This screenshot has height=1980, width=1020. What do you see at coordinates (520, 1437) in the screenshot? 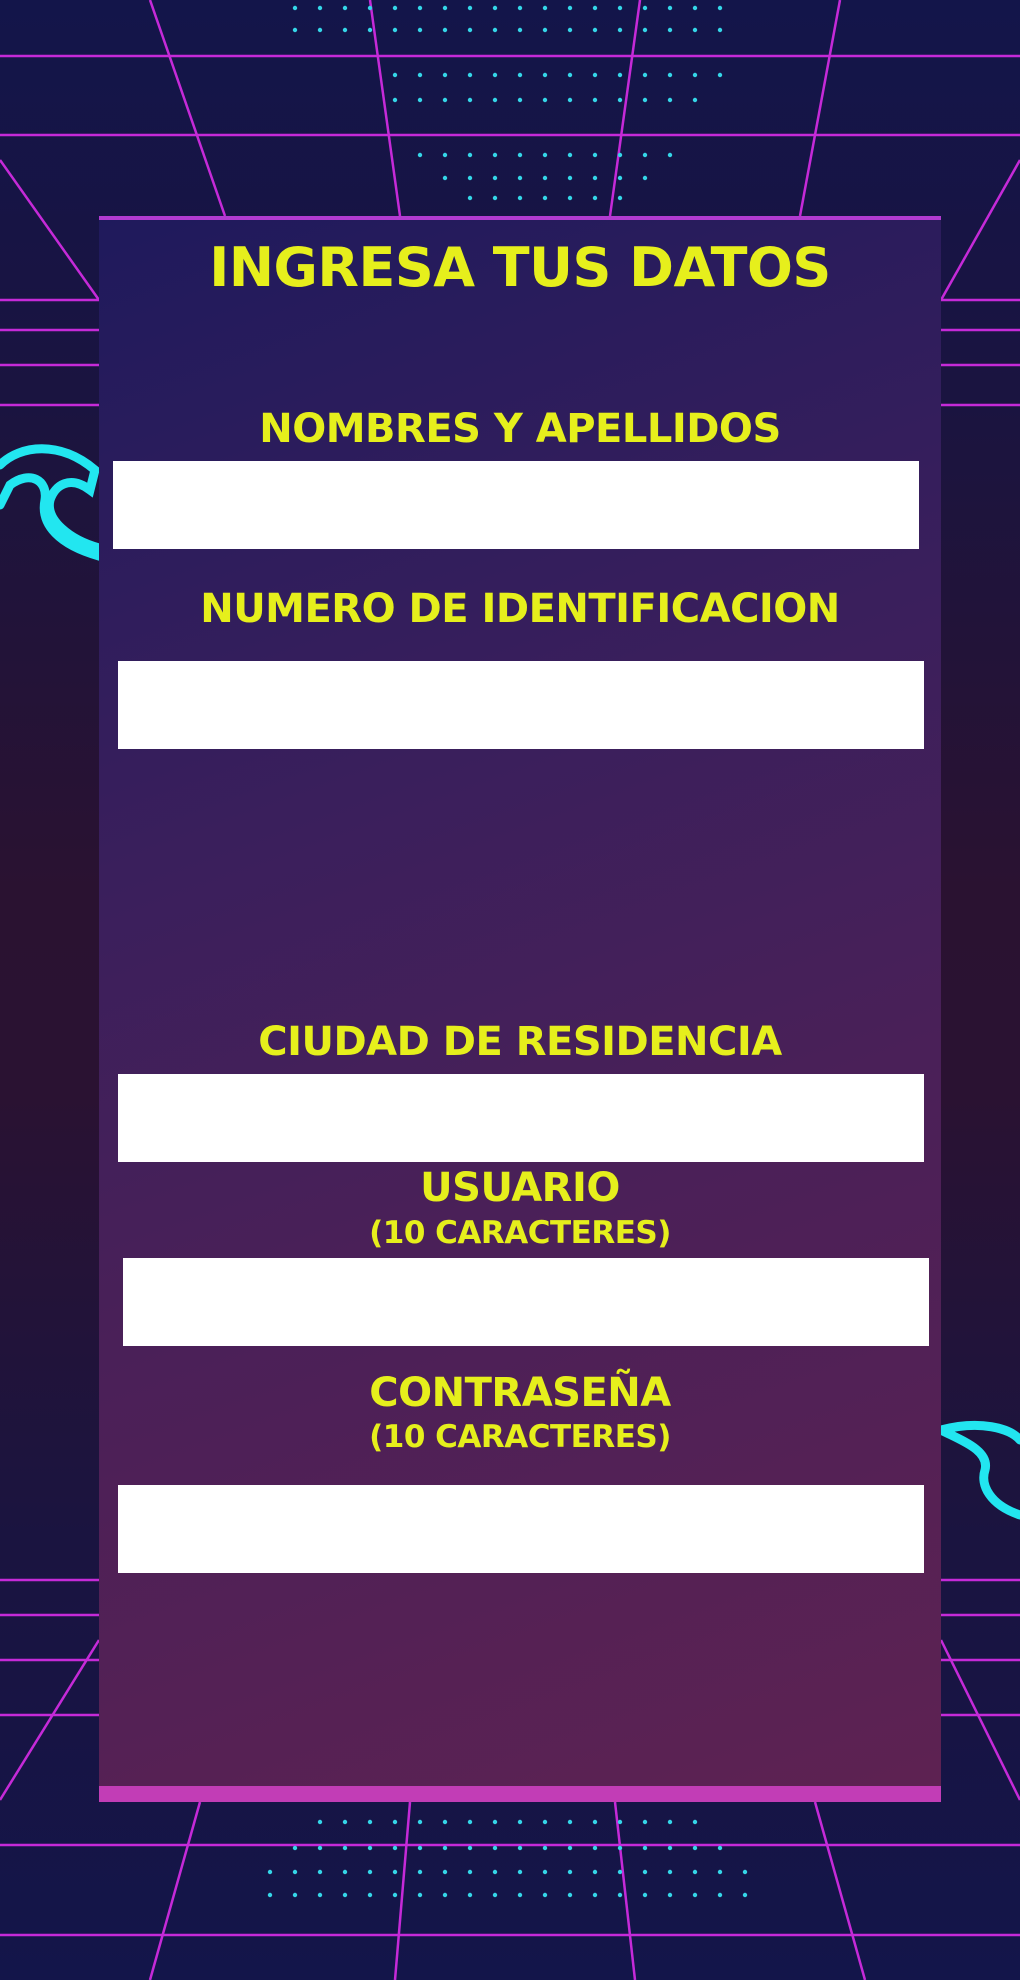
I see `contrasena-hint: (10 CARACTERES)` at bounding box center [520, 1437].